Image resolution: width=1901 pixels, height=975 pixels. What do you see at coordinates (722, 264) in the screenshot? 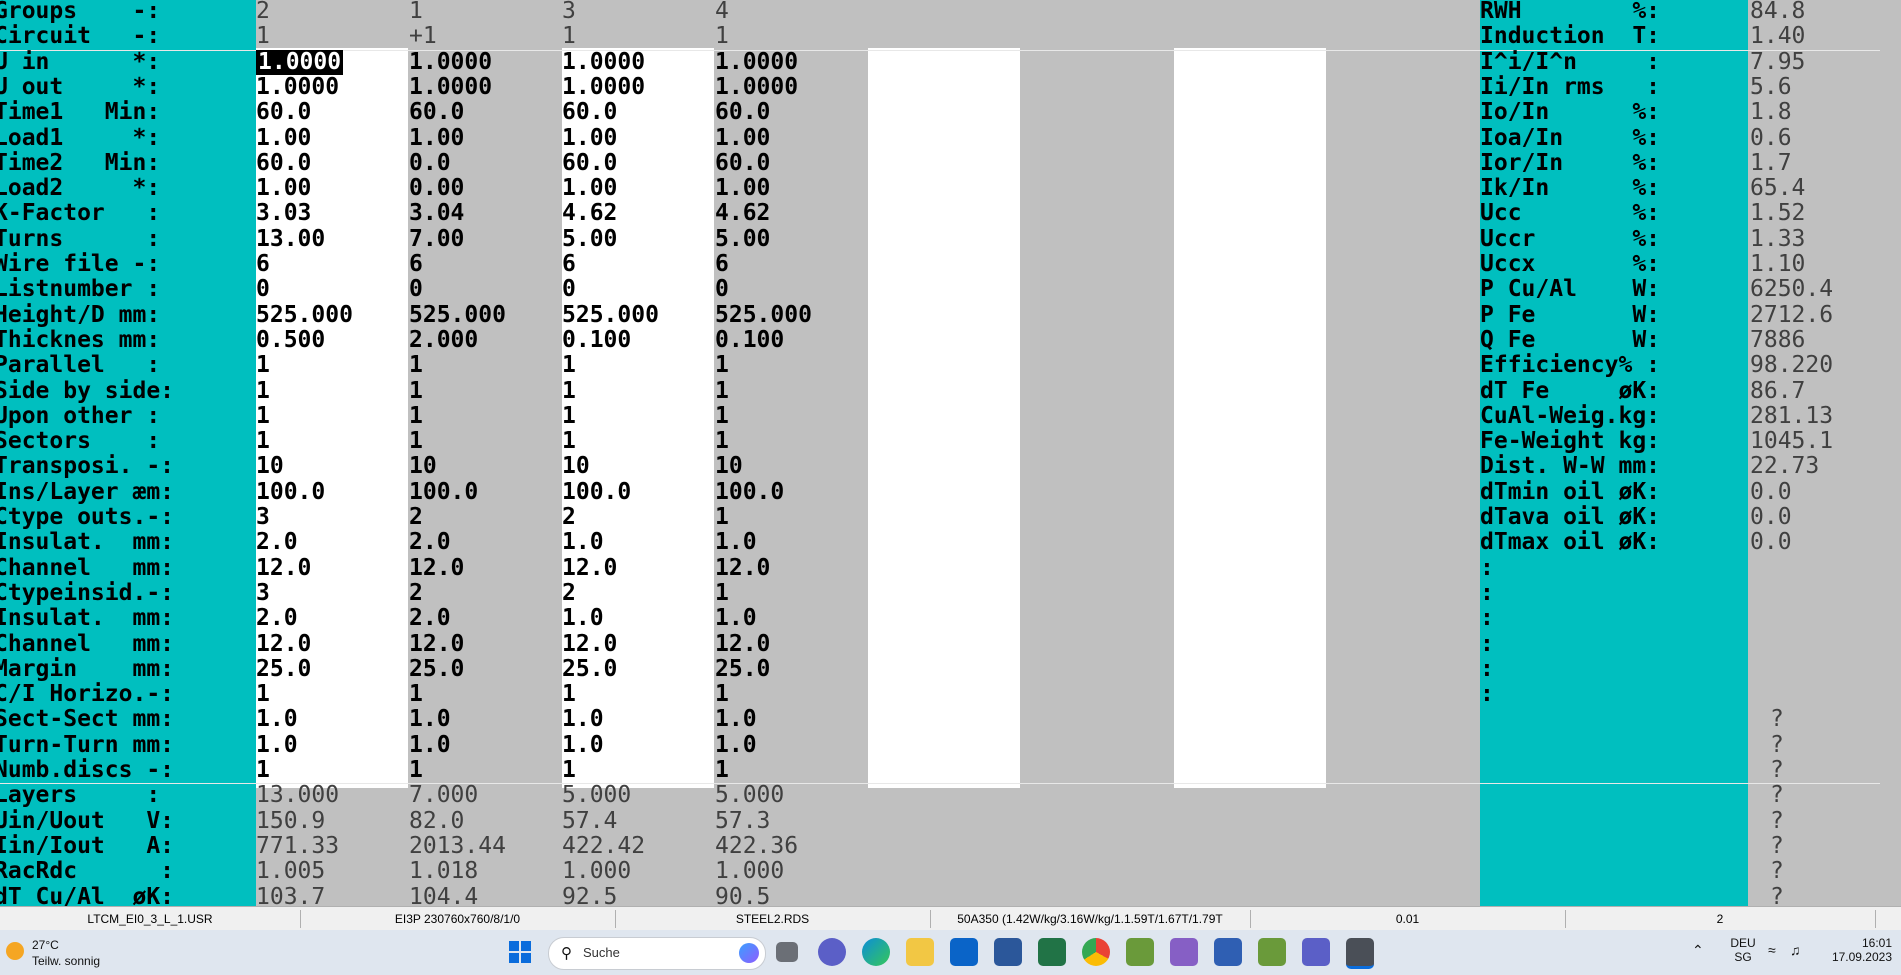
I see `winding-4-value: 6` at bounding box center [722, 264].